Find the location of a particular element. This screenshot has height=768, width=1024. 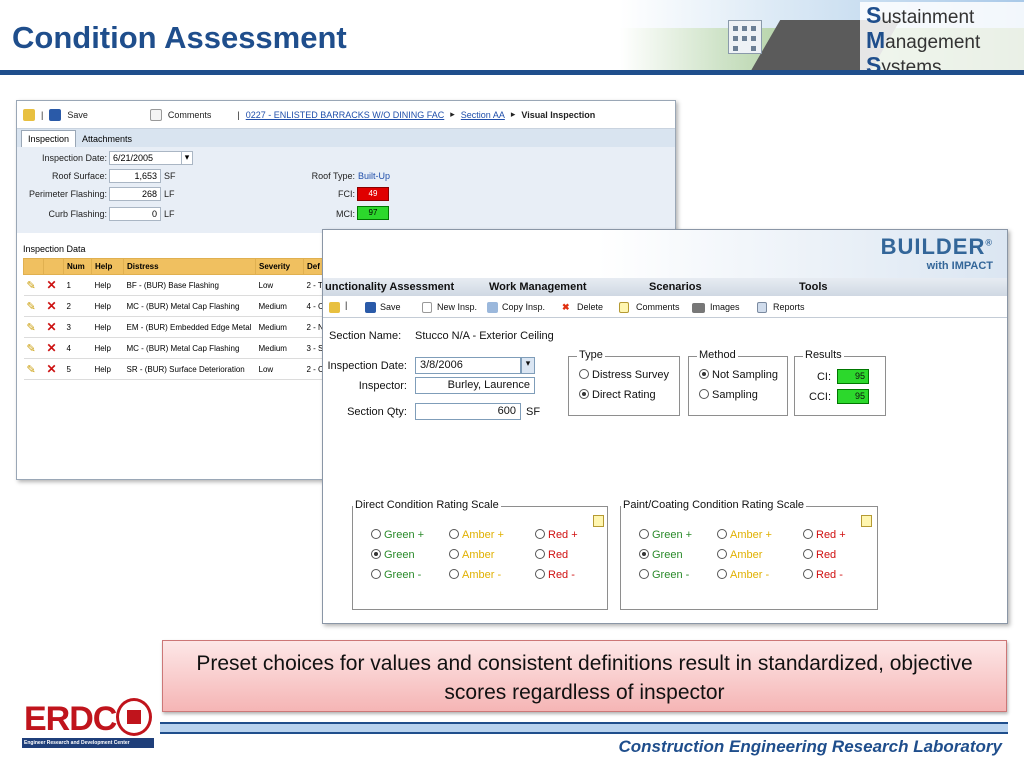

type-distress-survey-radio: Distress Survey is located at coordinates (624, 375).